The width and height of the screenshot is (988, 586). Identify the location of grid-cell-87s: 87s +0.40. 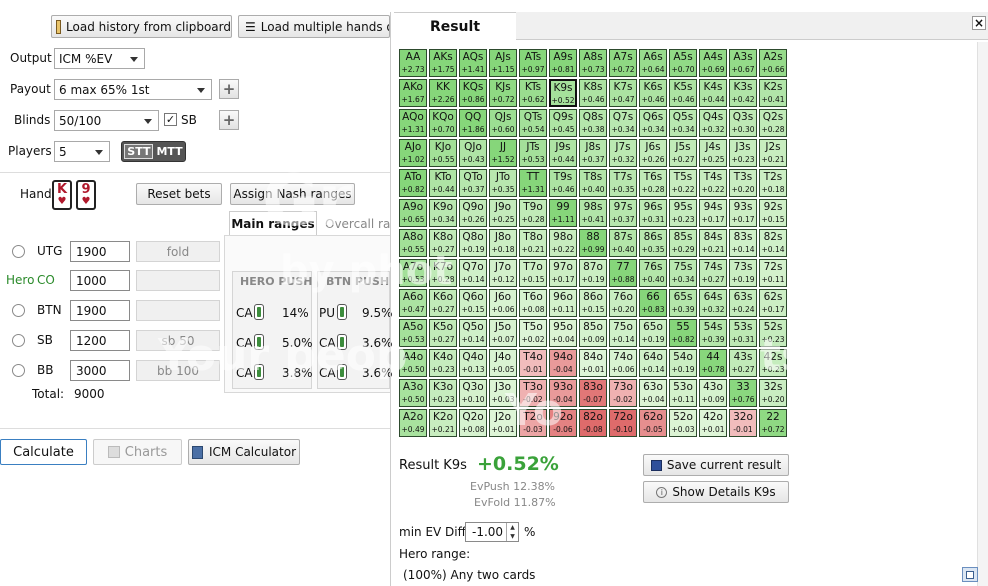
(623, 243).